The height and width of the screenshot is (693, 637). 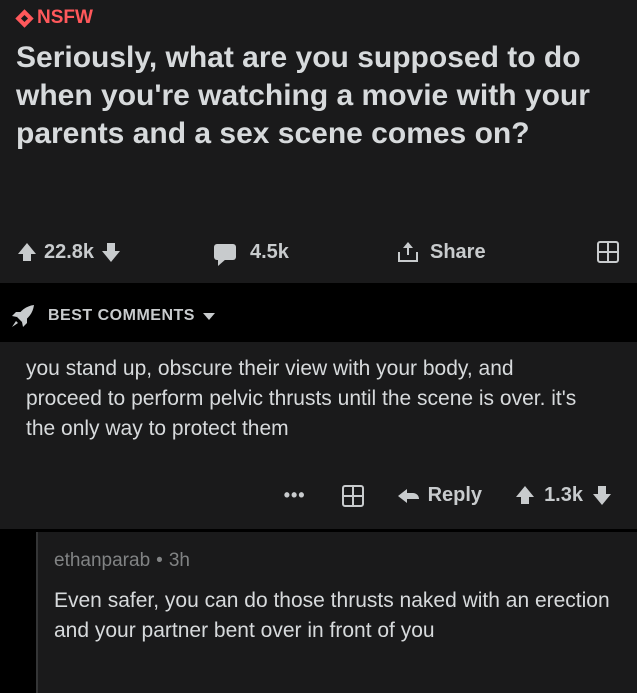 What do you see at coordinates (490, 252) in the screenshot?
I see `share-button: Share` at bounding box center [490, 252].